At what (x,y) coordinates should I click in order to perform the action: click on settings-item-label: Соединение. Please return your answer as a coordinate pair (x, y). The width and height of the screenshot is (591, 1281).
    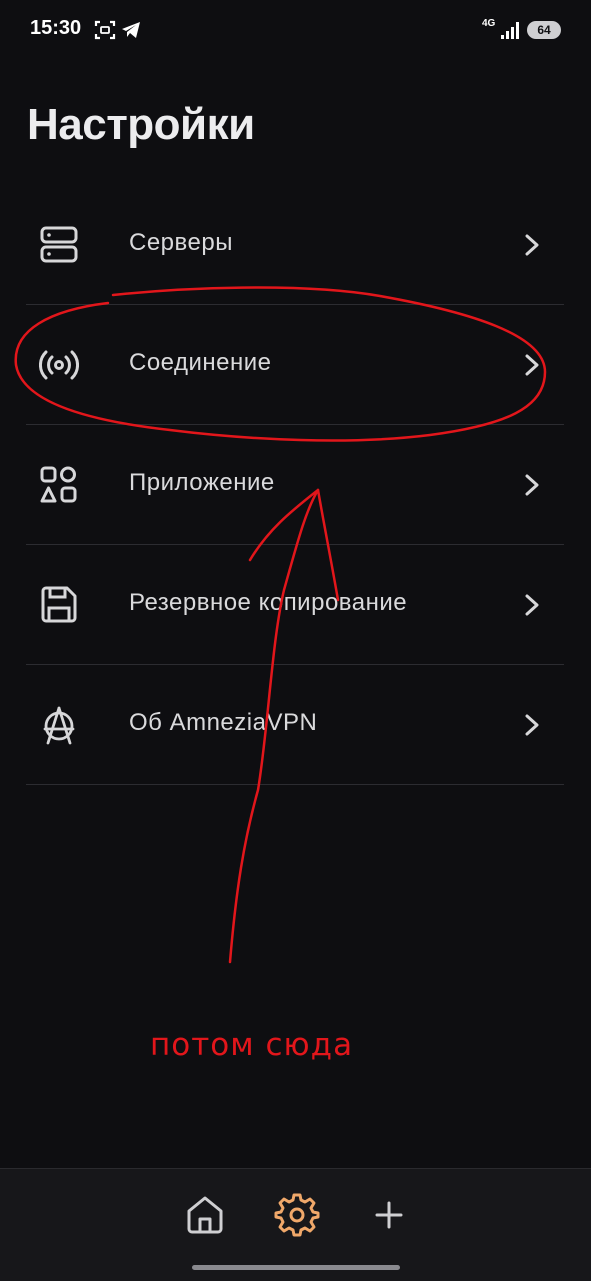
    Looking at the image, I should click on (200, 362).